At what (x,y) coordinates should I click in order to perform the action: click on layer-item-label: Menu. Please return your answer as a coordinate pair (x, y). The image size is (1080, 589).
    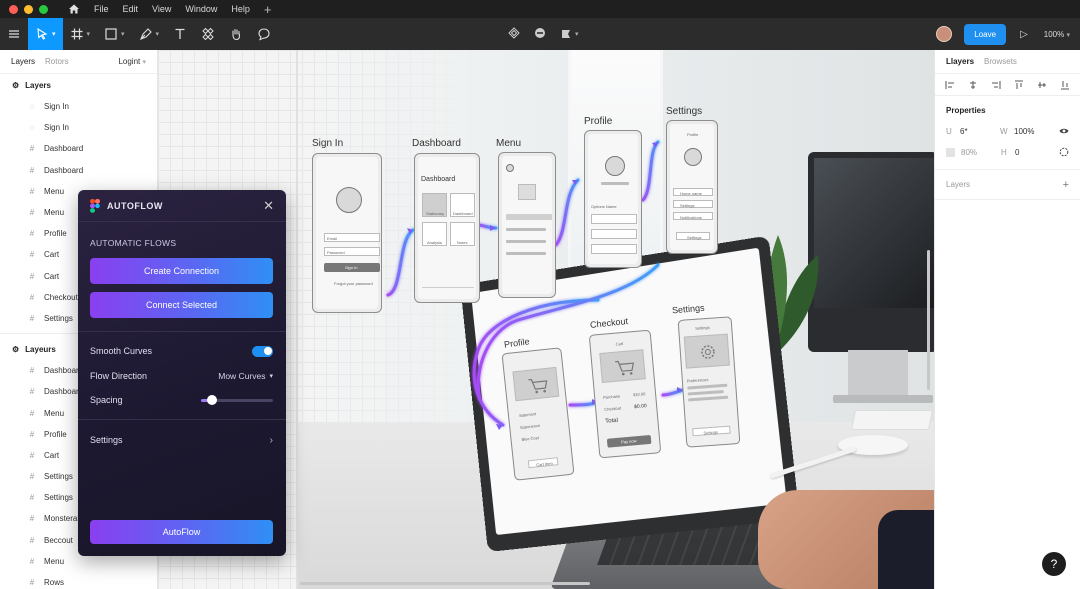
    Looking at the image, I should click on (54, 213).